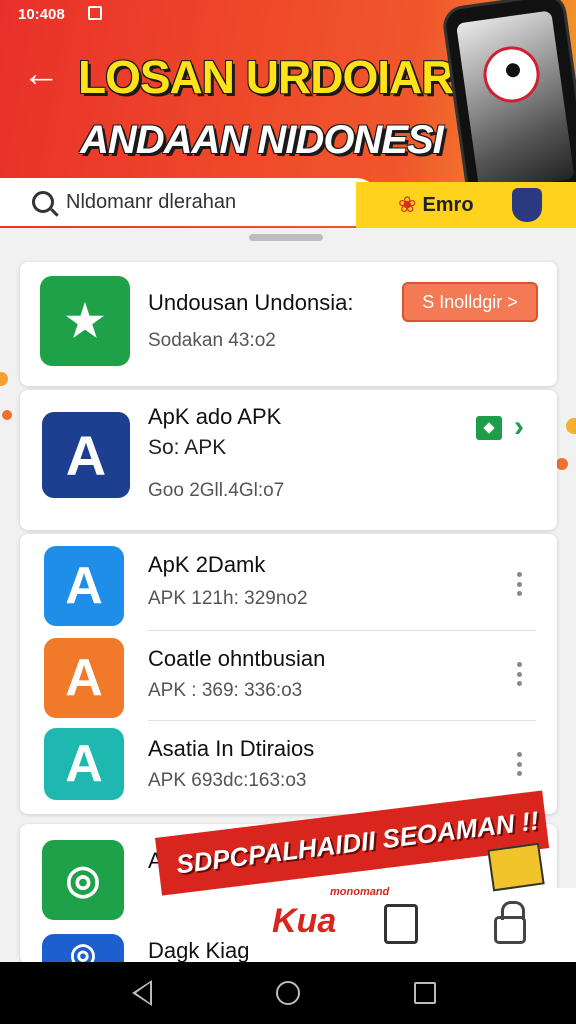 This screenshot has height=1024, width=576. I want to click on nav-recents-icon, so click(425, 993).